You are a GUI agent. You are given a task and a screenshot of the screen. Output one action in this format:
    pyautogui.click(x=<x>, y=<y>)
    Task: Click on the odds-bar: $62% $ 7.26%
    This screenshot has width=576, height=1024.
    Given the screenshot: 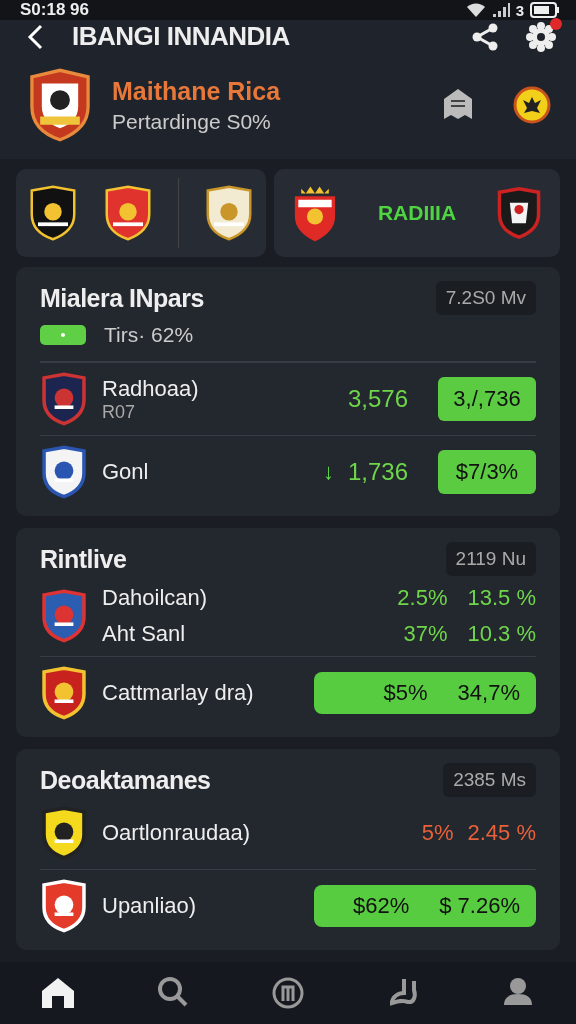 What is the action you would take?
    pyautogui.click(x=425, y=906)
    